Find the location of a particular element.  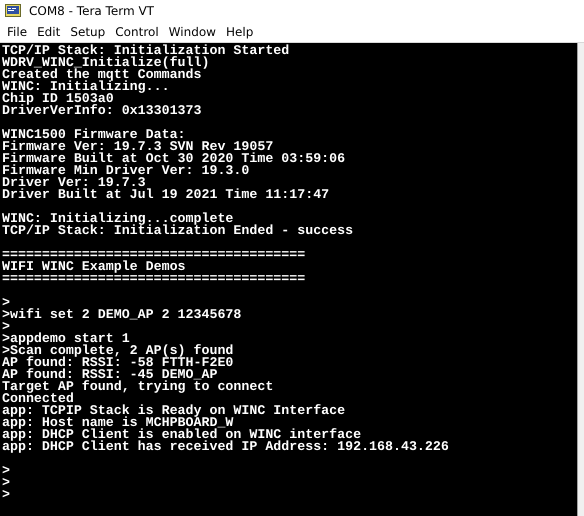

terminal-line: app: TCPIP Stack is Ready on WINC Interface is located at coordinates (174, 411).